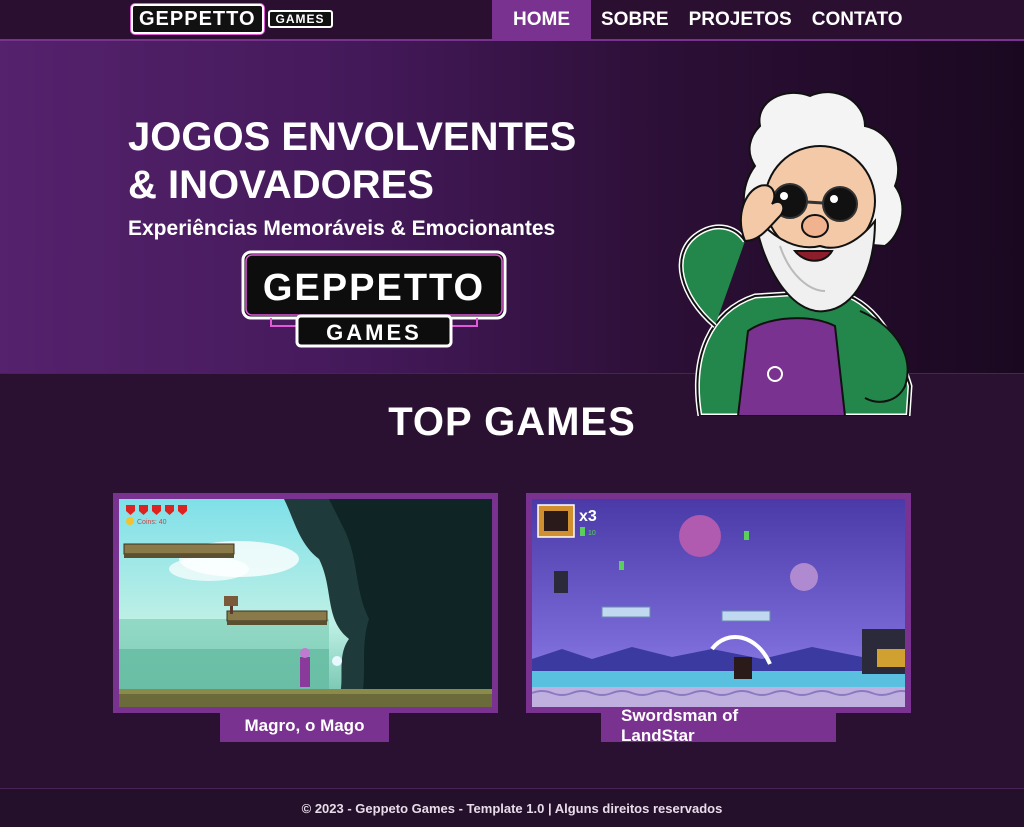 This screenshot has width=1024, height=827. I want to click on game-card-magro: Coins: 40, so click(305, 603).